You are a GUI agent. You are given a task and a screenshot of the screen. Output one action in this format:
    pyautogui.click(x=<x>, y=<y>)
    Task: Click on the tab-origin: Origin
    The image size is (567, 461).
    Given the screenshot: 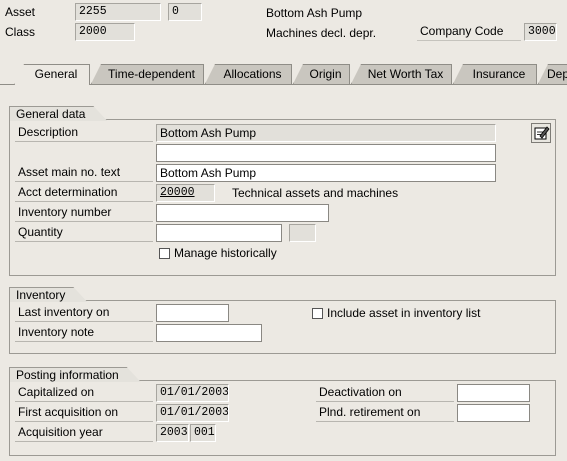 What is the action you would take?
    pyautogui.click(x=321, y=74)
    